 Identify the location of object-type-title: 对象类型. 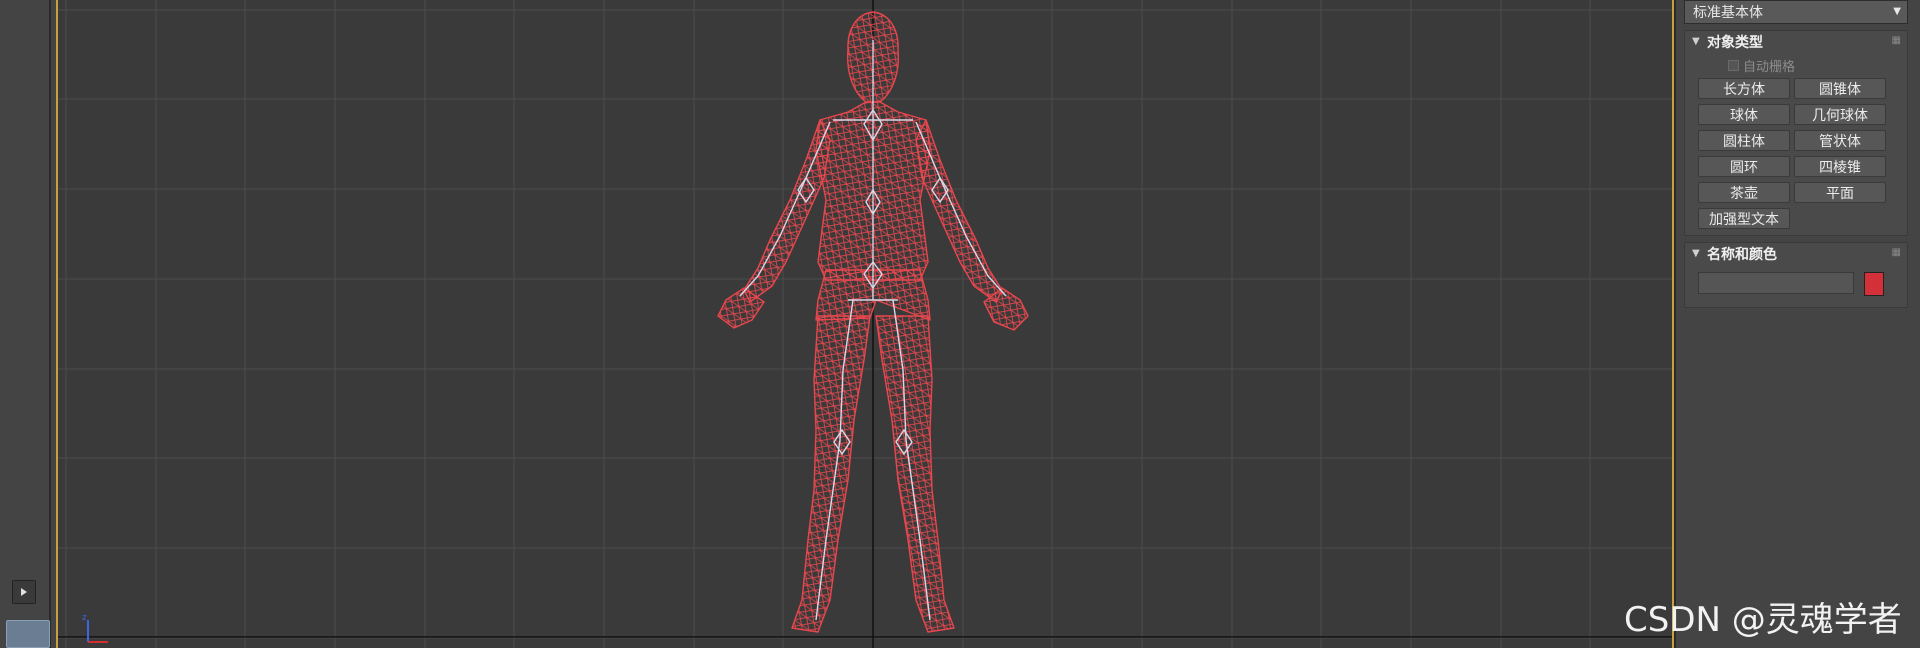
(1735, 43).